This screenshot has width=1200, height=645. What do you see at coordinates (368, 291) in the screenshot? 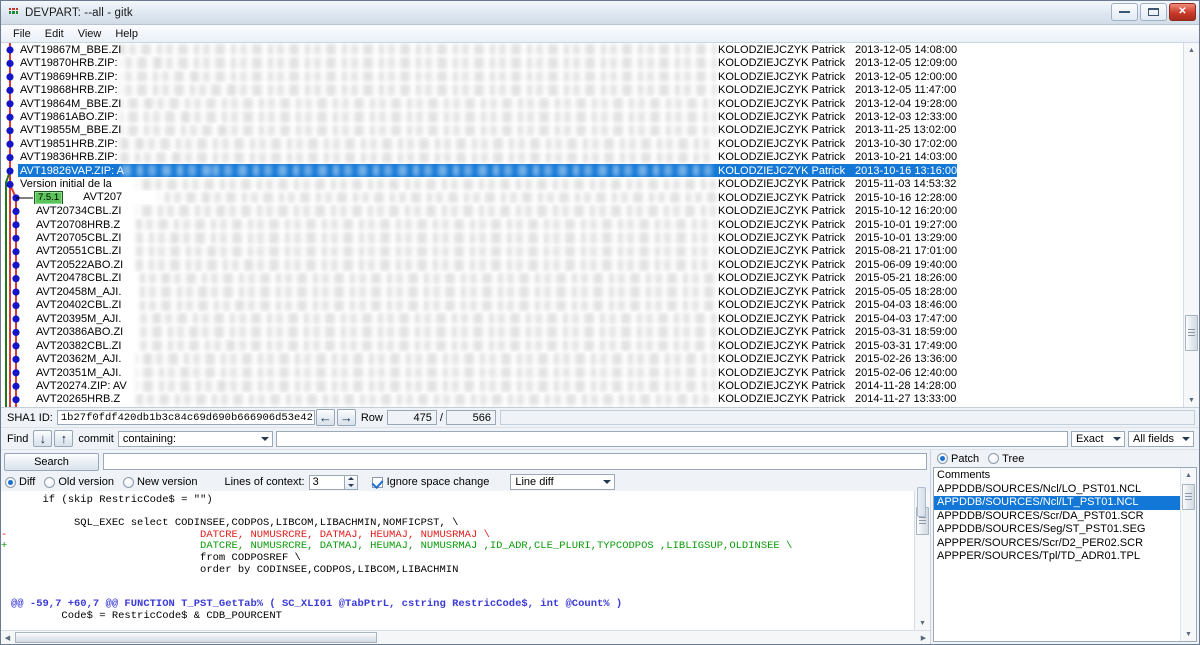
I see `commit-message-cell: AVT20458M_AJI.` at bounding box center [368, 291].